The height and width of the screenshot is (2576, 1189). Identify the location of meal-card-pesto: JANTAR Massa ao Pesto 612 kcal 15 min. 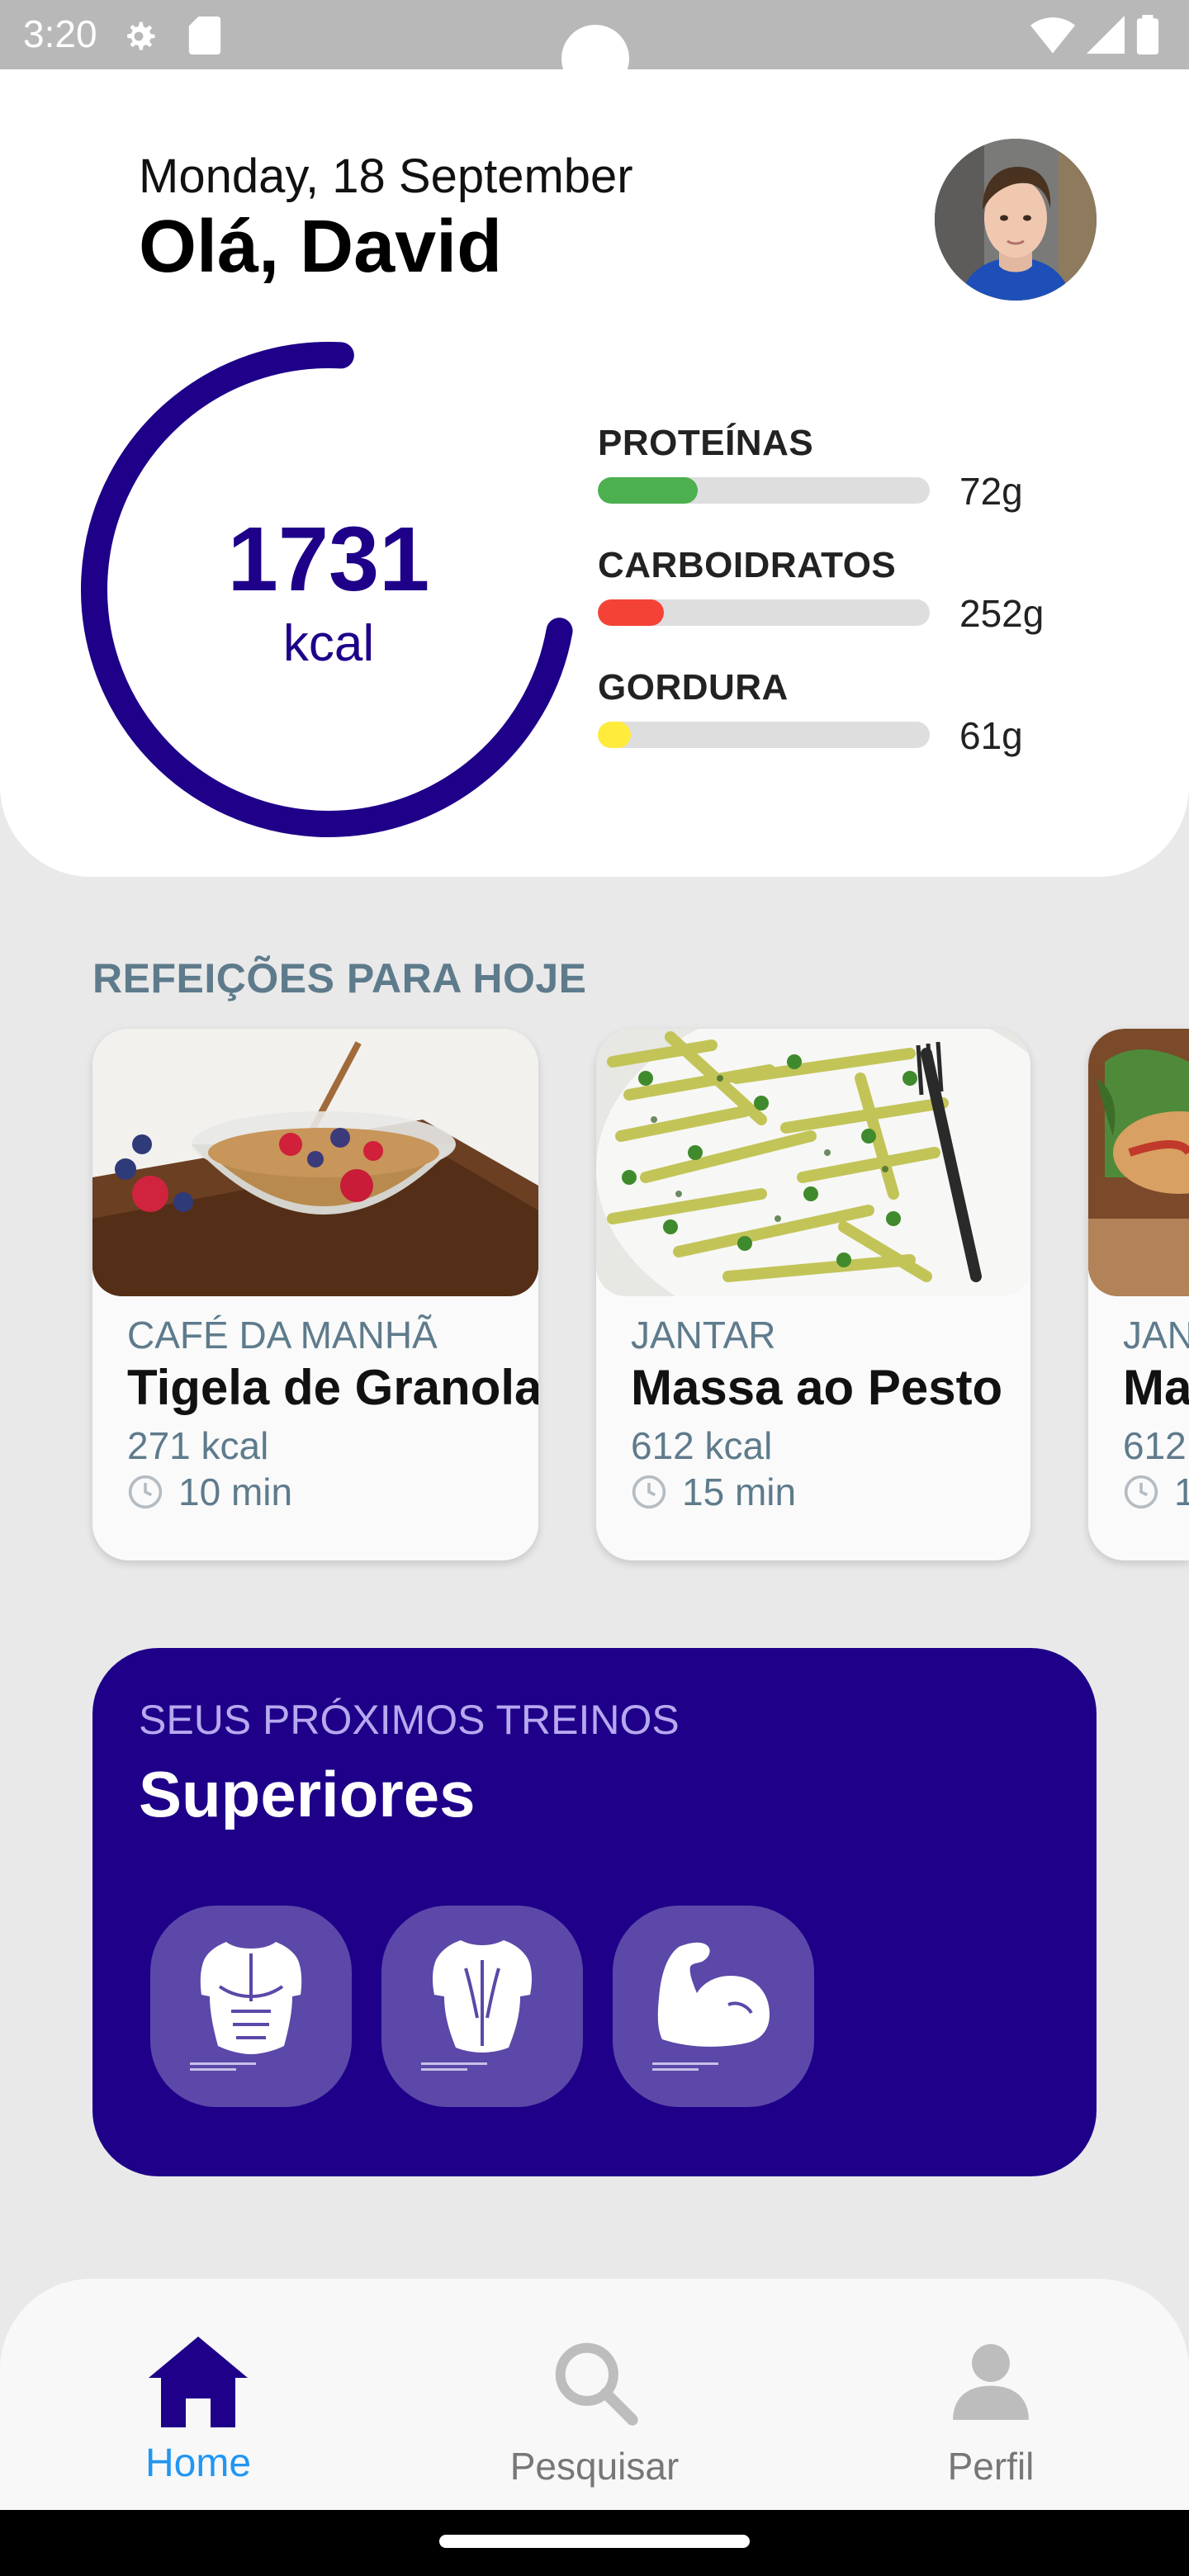
(813, 1294).